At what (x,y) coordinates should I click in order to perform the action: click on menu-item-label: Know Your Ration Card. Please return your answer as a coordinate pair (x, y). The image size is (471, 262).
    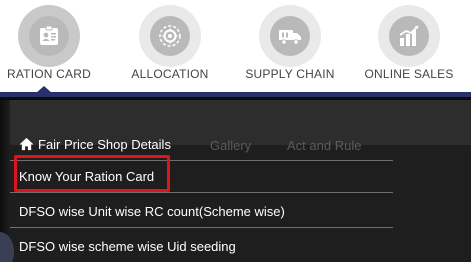
    Looking at the image, I should click on (87, 176).